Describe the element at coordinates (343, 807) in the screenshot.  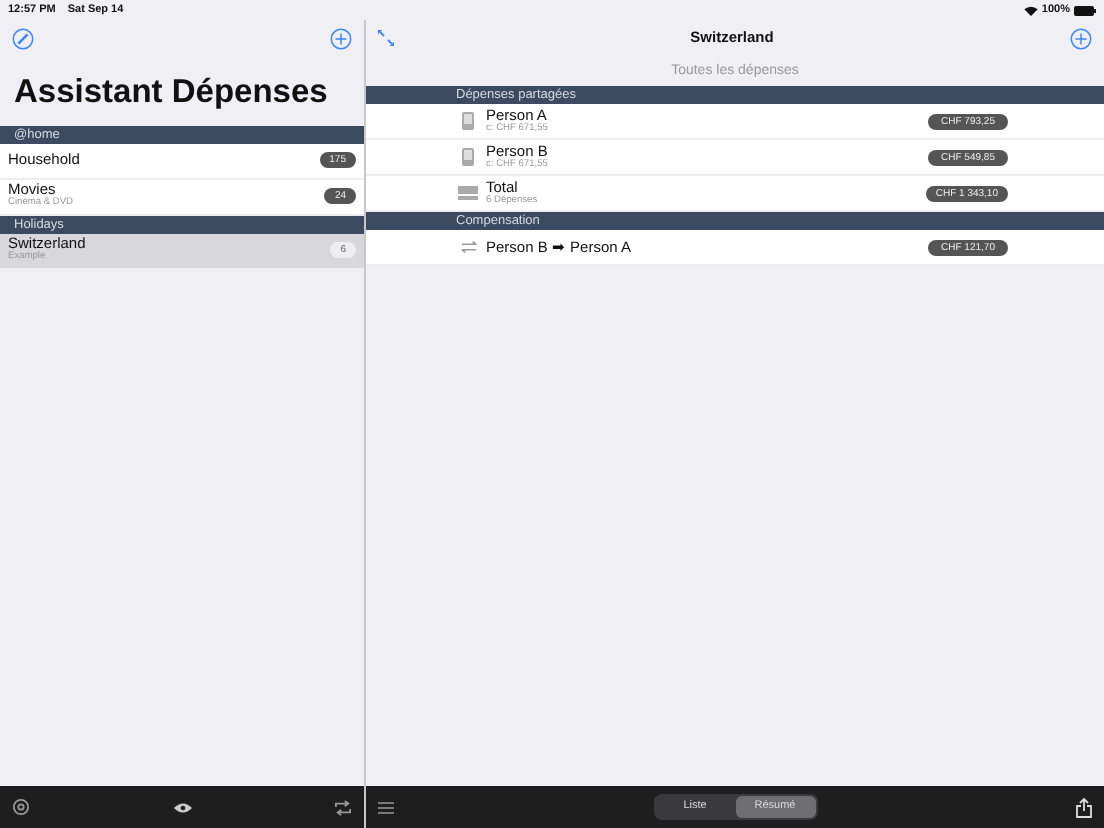
I see `repeat-icon` at that location.